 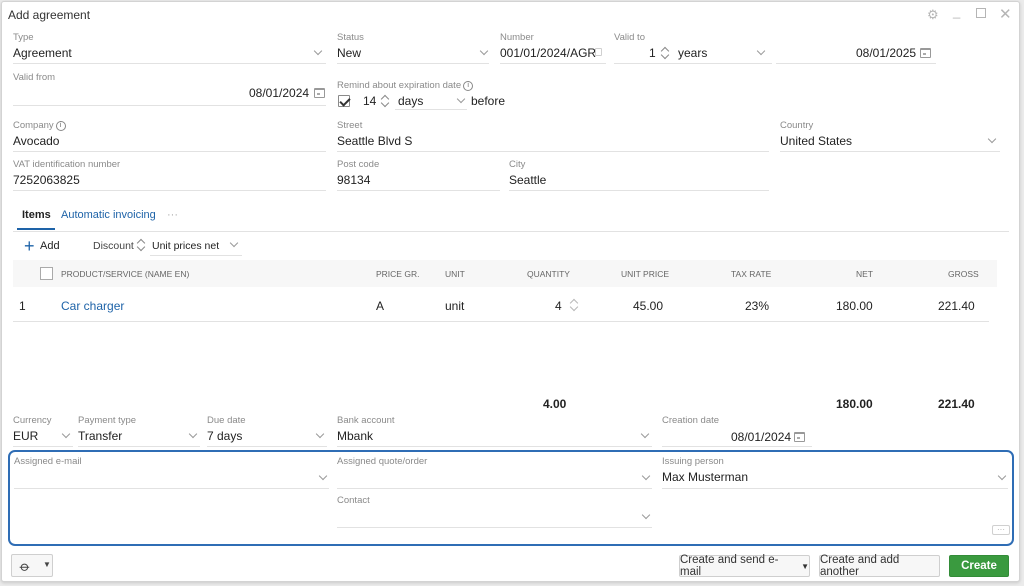 I want to click on quantity-cell: 4, so click(x=558, y=306).